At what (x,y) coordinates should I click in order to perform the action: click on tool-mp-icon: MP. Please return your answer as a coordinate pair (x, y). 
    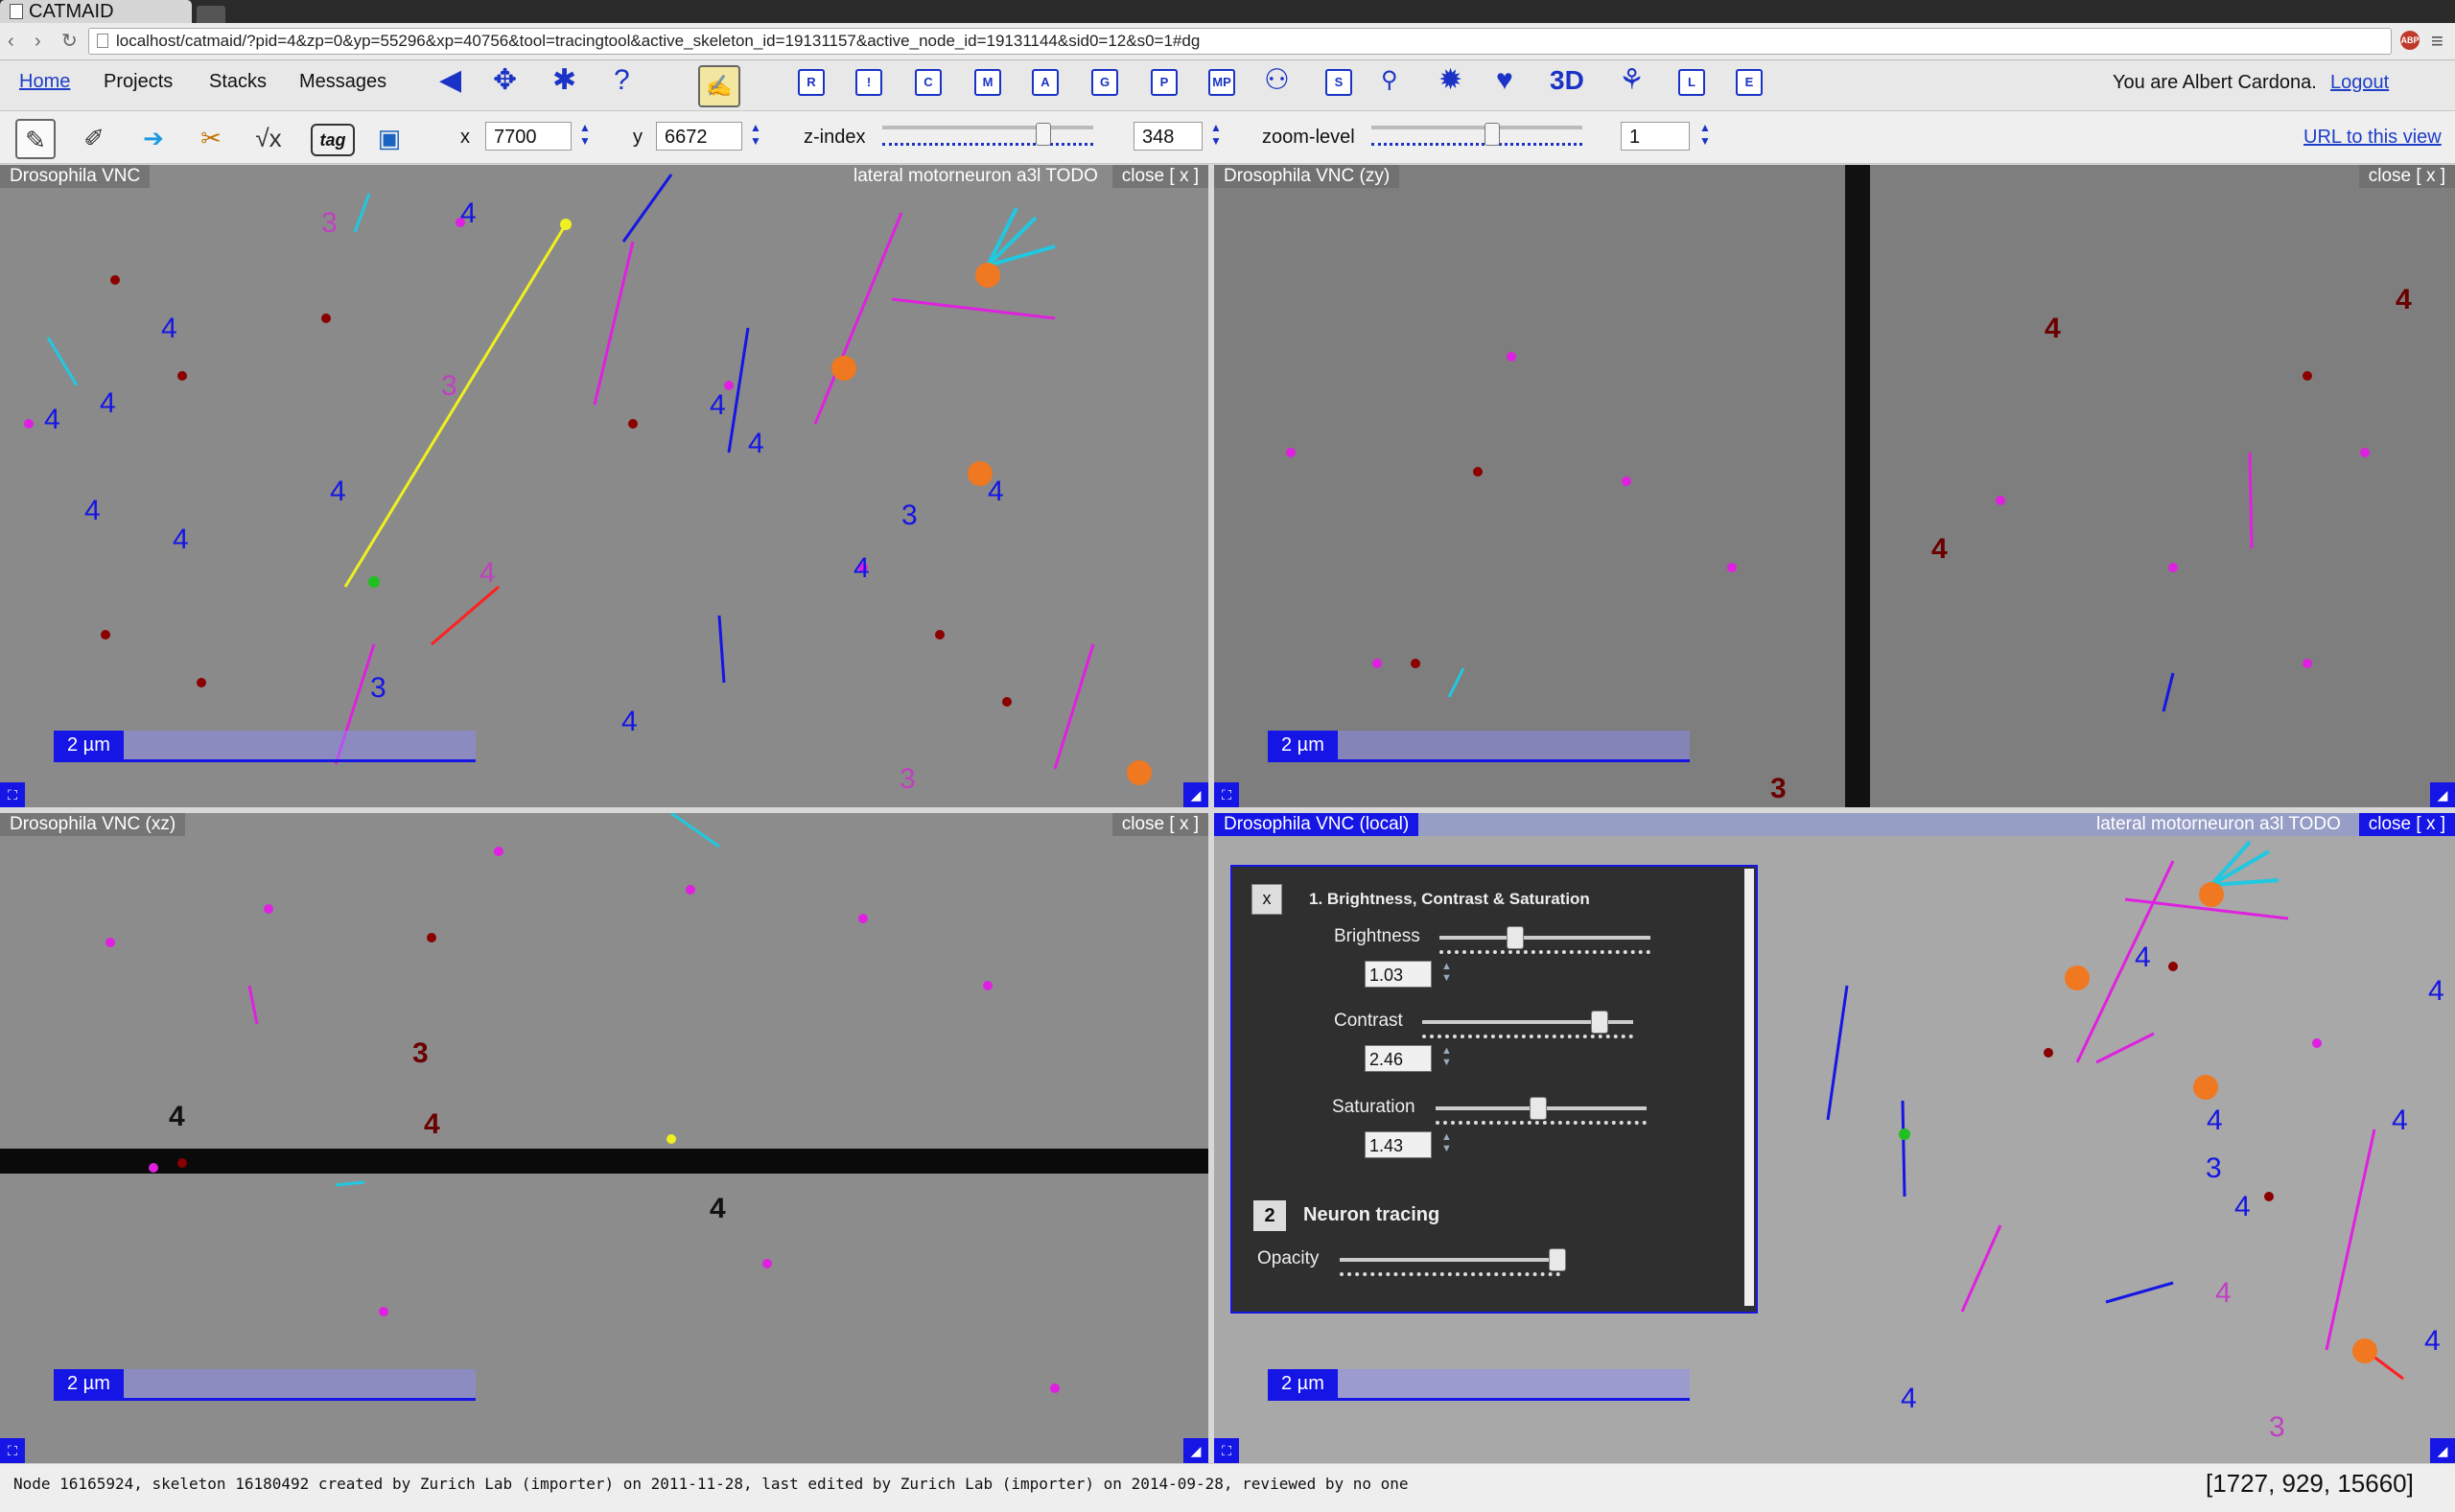
    Looking at the image, I should click on (1221, 82).